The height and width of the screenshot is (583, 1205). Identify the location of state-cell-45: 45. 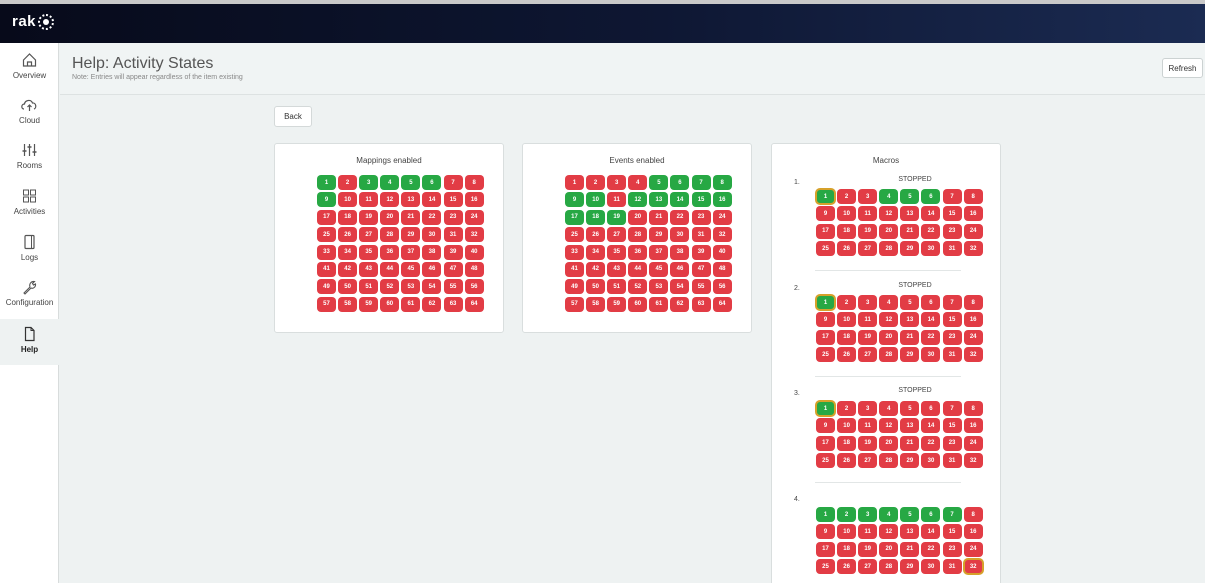
(659, 269).